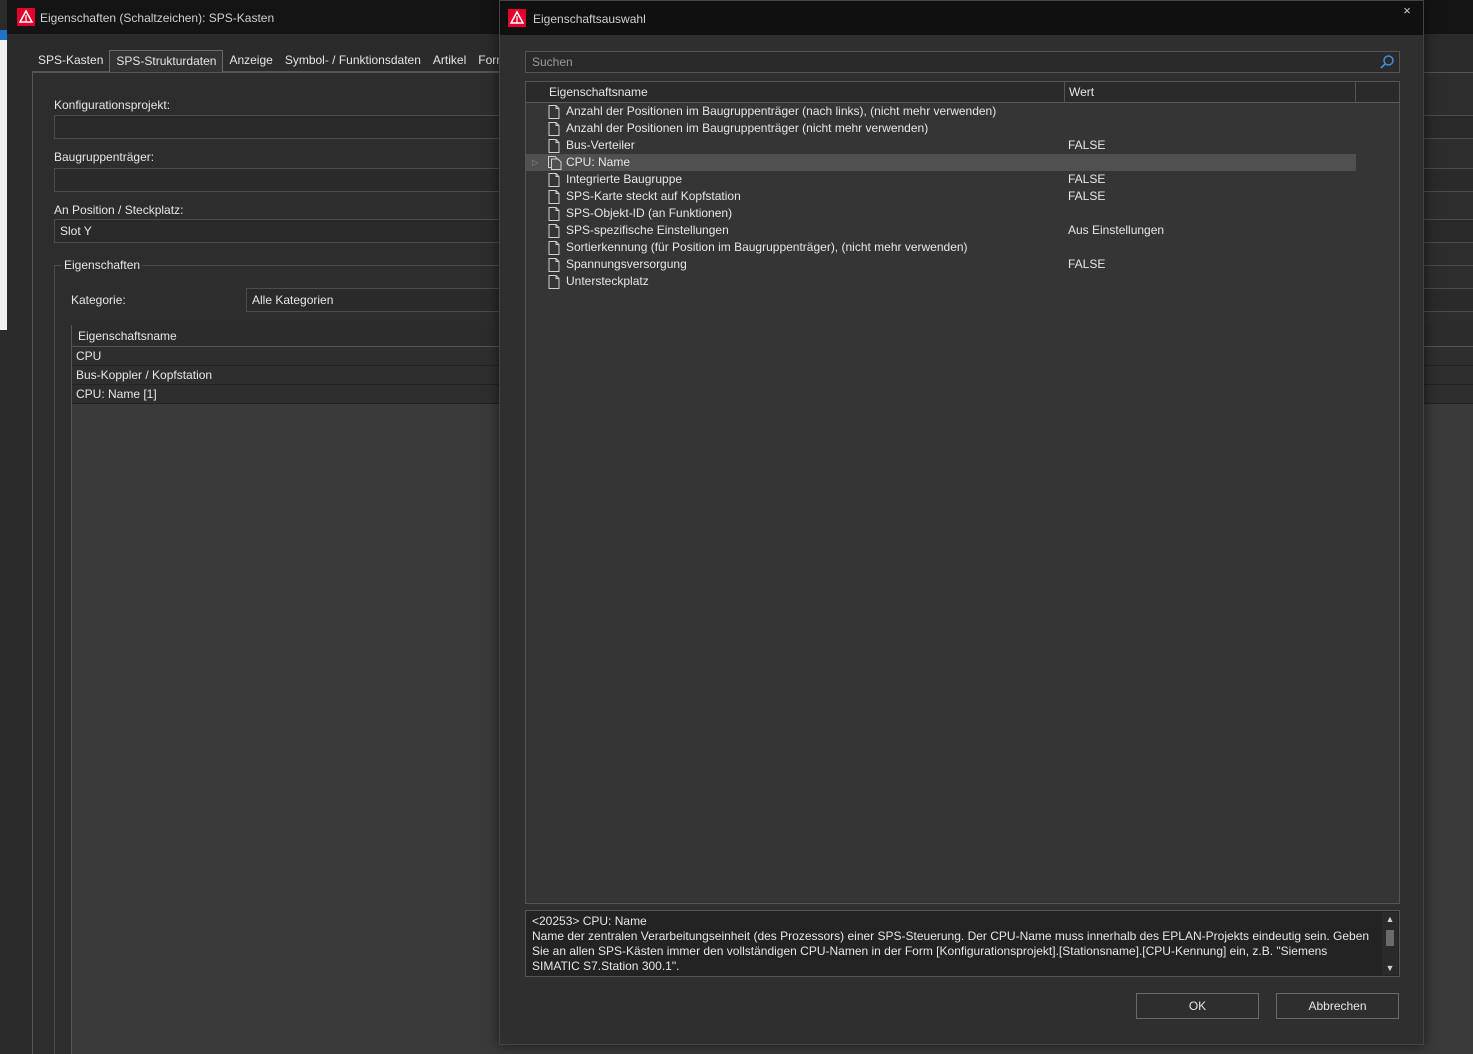 This screenshot has width=1473, height=1054. Describe the element at coordinates (941, 264) in the screenshot. I see `list-item: Spannungsversorgung FALSE` at that location.